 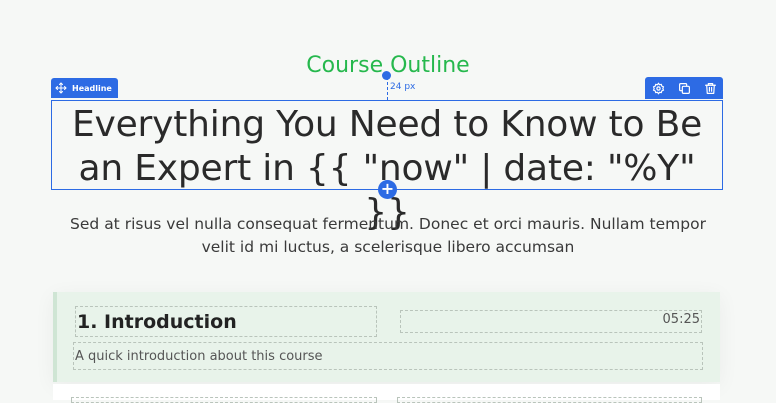 I want to click on lesson-title: 1. Introduction, so click(x=226, y=321).